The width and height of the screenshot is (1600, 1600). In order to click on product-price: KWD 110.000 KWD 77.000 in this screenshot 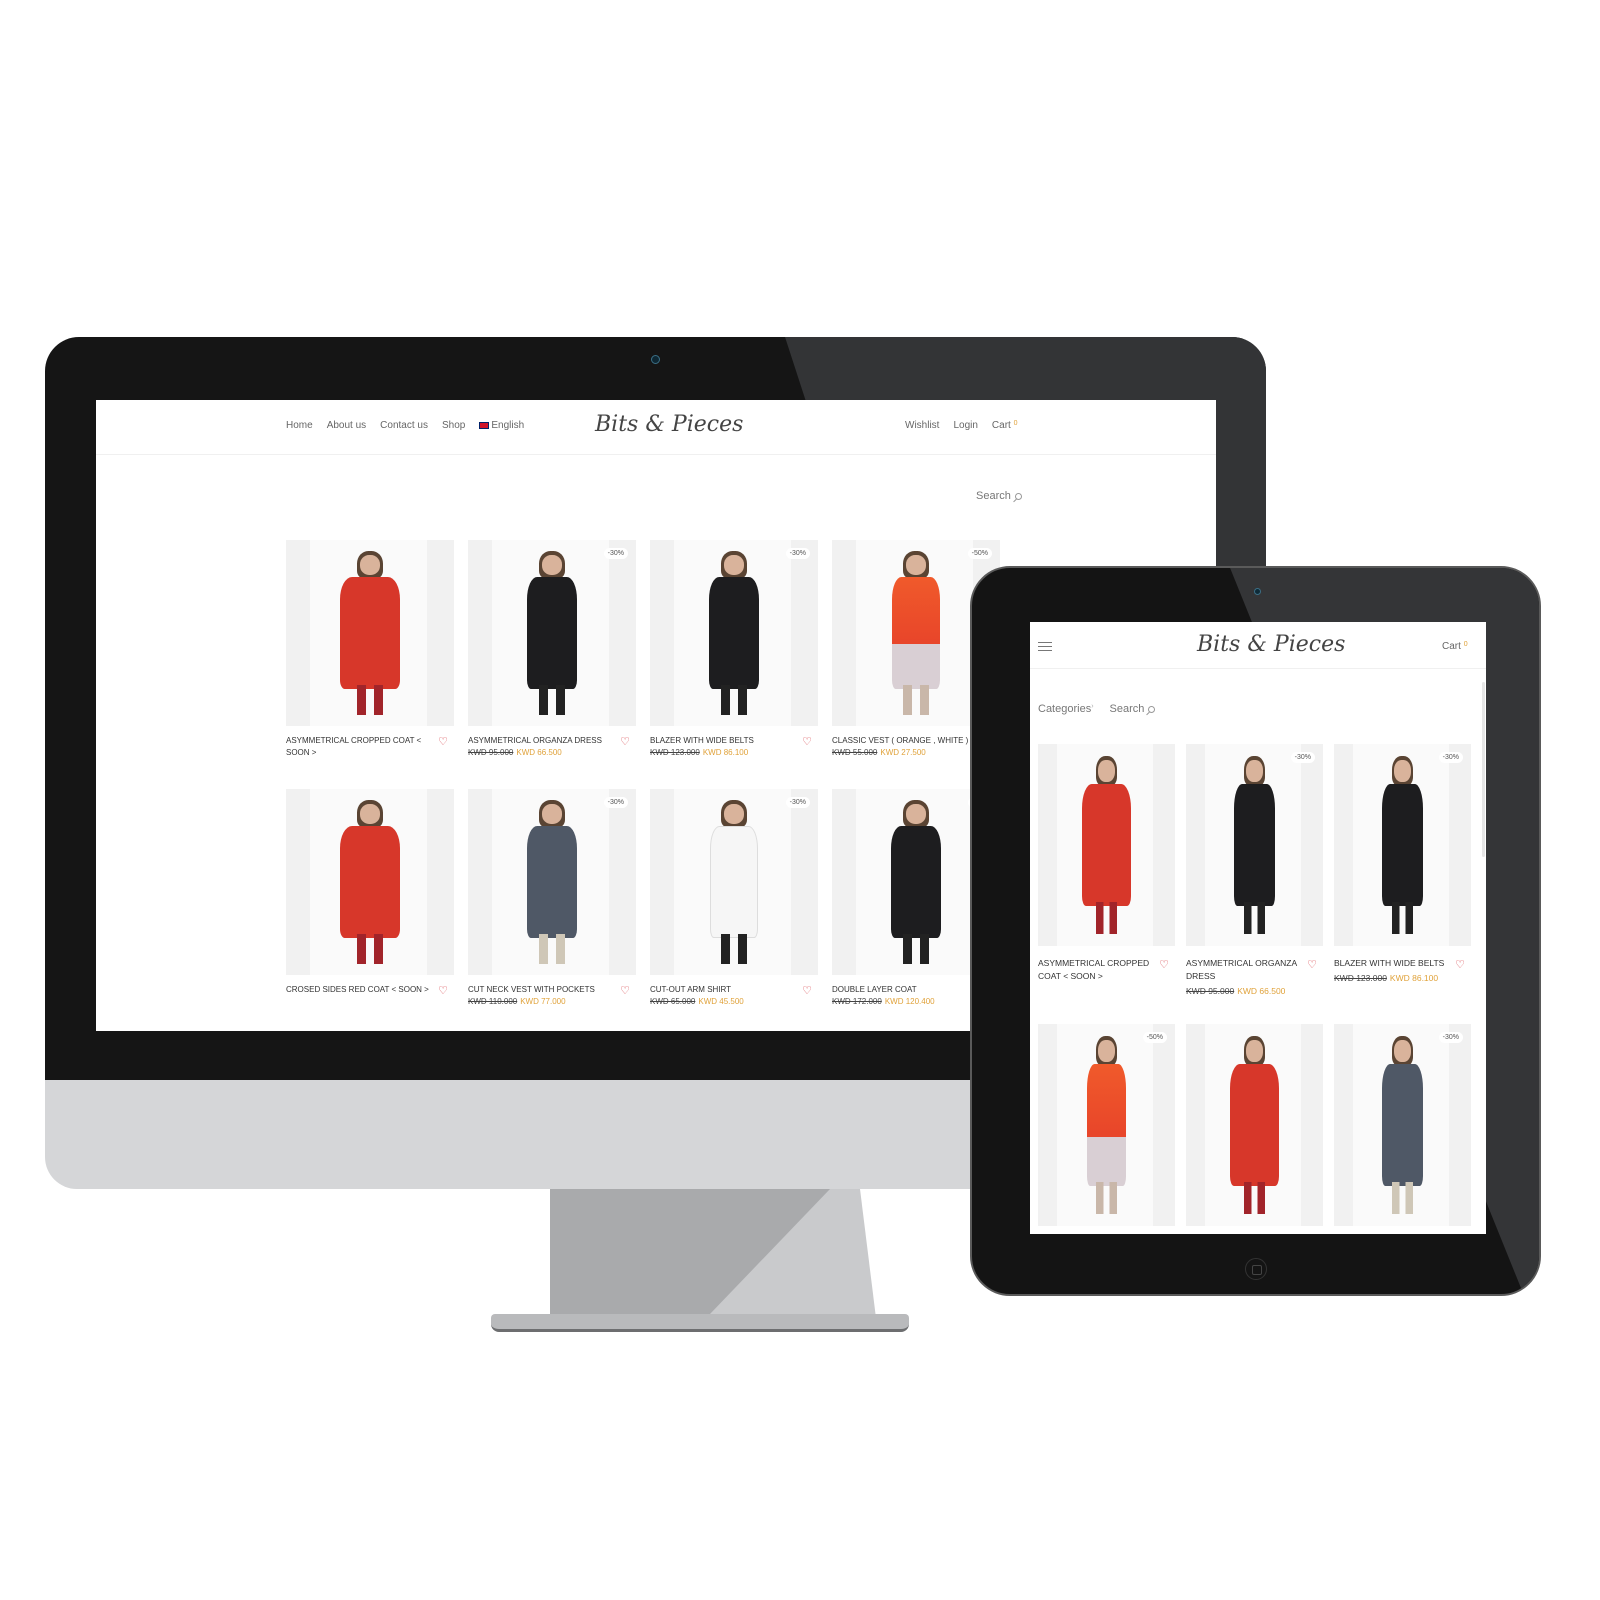, I will do `click(552, 1001)`.